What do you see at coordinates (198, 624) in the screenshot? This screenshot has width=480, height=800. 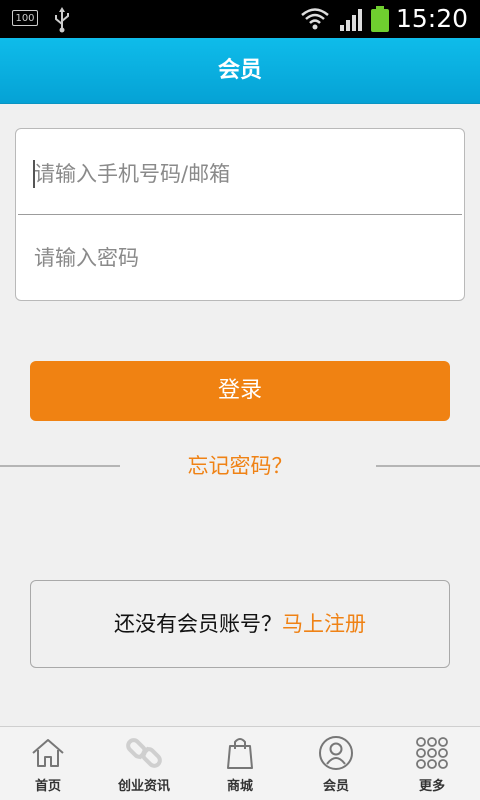 I see `register-prompt: 还没有会员账号？` at bounding box center [198, 624].